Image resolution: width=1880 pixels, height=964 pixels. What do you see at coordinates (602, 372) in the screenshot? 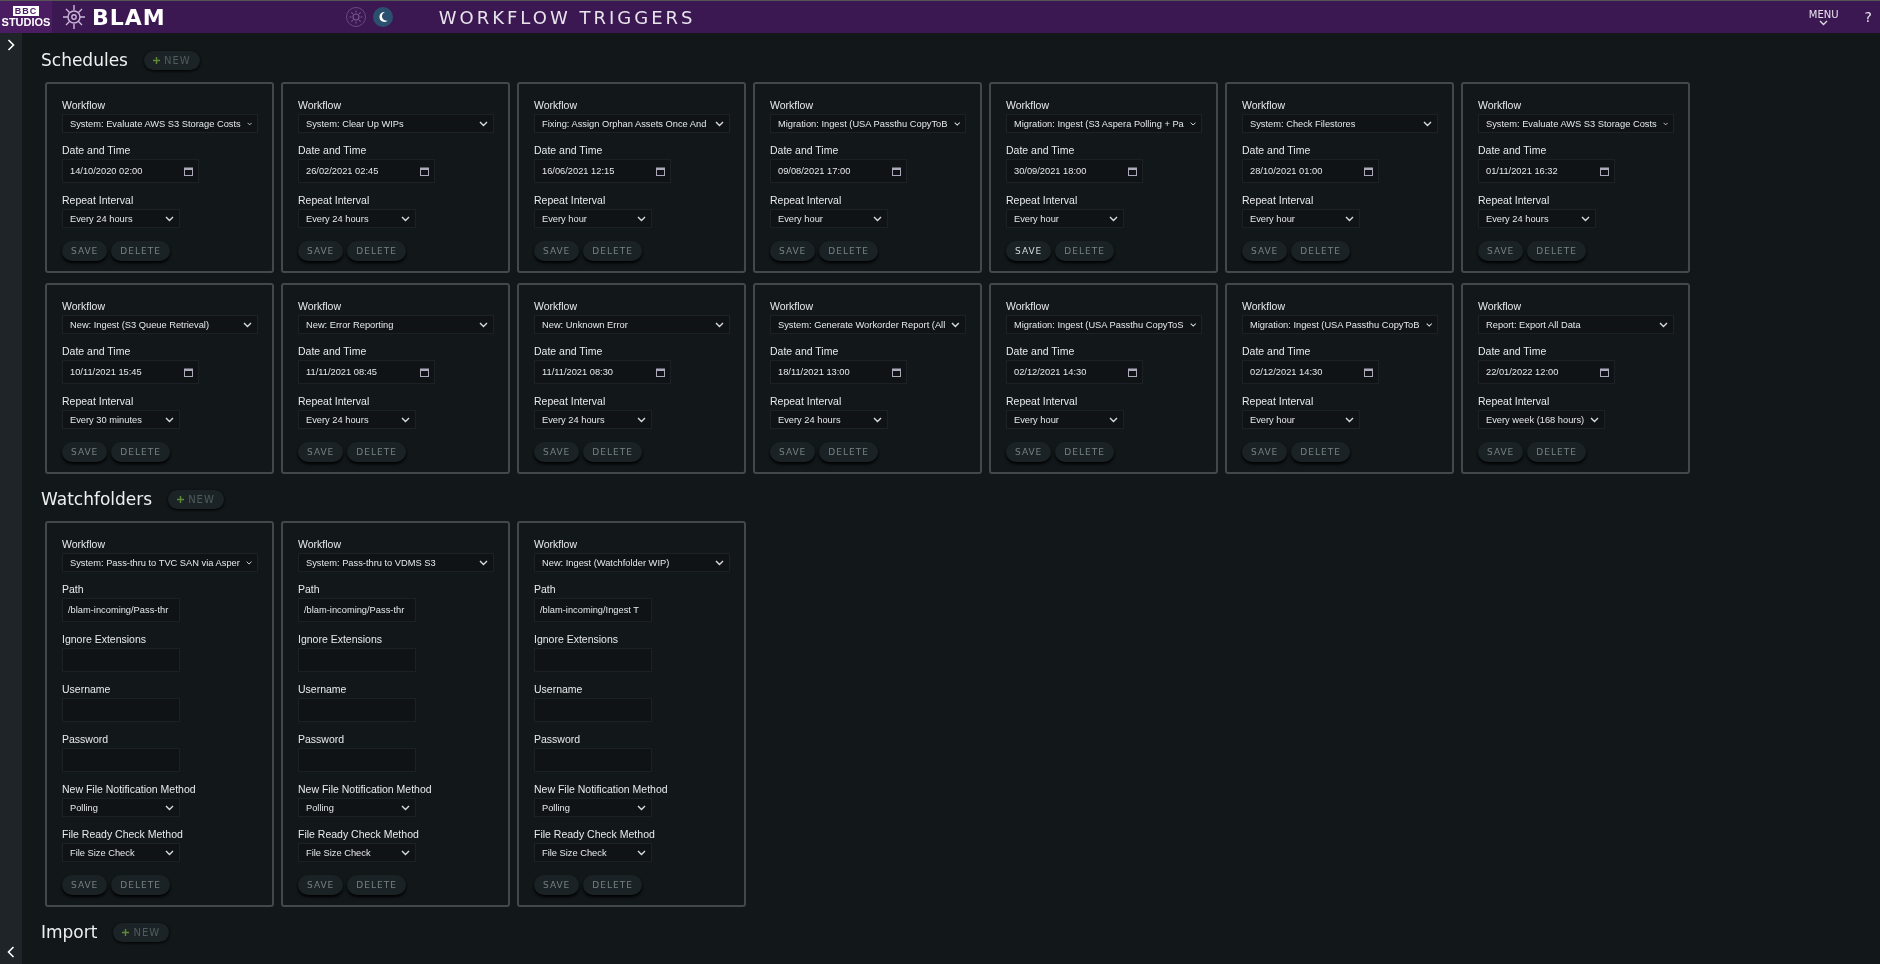
I see `date-time-field: 11/11/2021 08:30` at bounding box center [602, 372].